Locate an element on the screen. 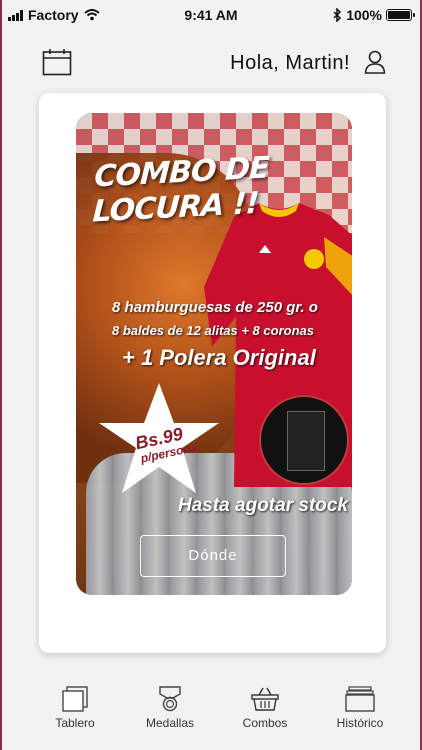 This screenshot has width=422, height=750. archive-icon is located at coordinates (360, 699).